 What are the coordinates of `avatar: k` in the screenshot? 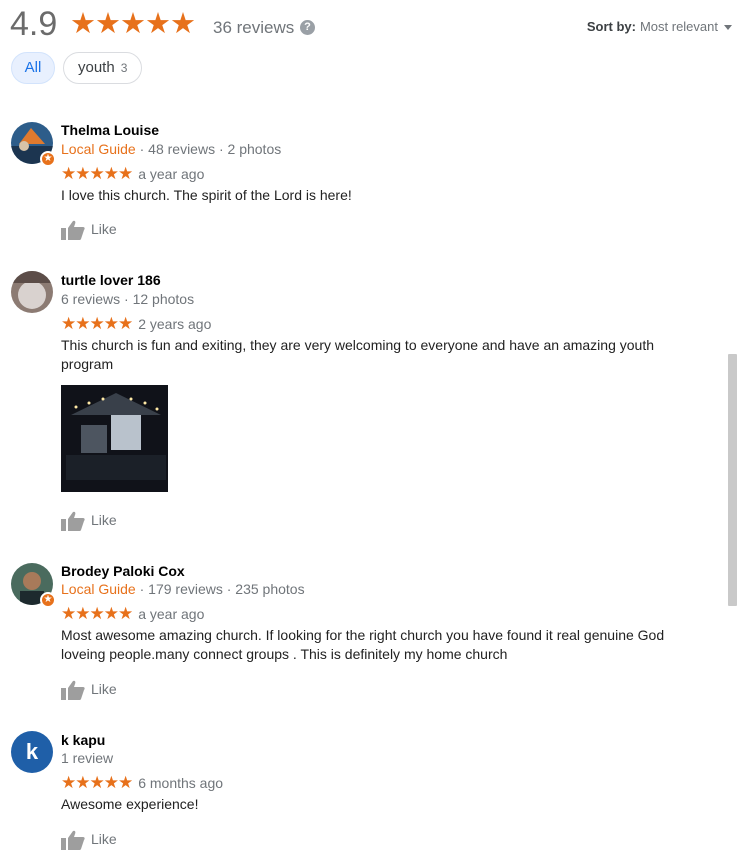 It's located at (32, 752).